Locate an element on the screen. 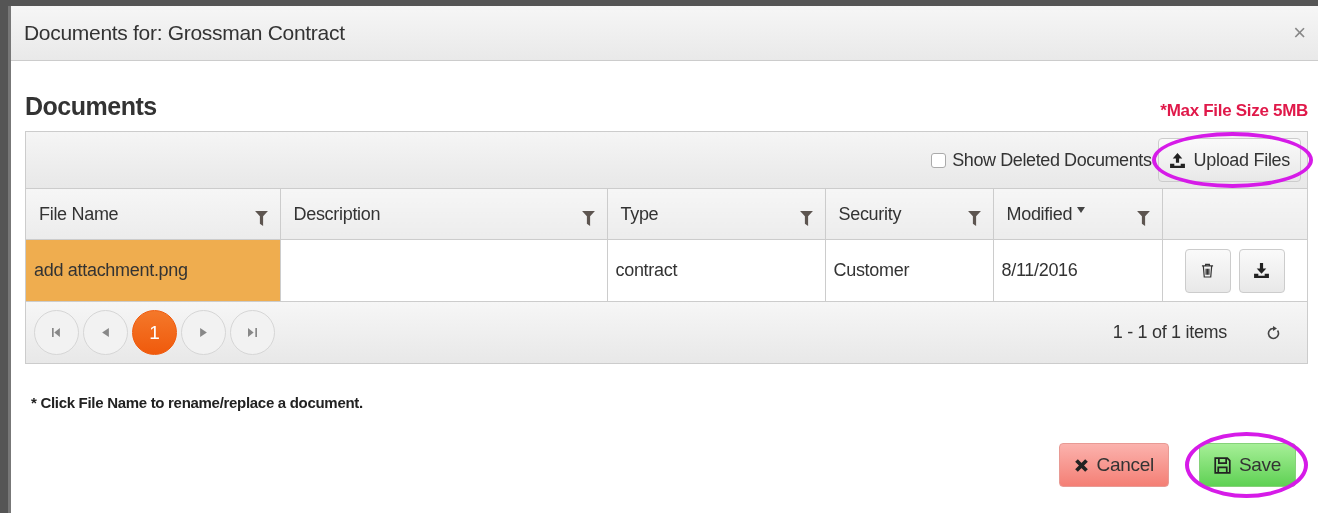 This screenshot has height=513, width=1318. upload-icon is located at coordinates (1177, 160).